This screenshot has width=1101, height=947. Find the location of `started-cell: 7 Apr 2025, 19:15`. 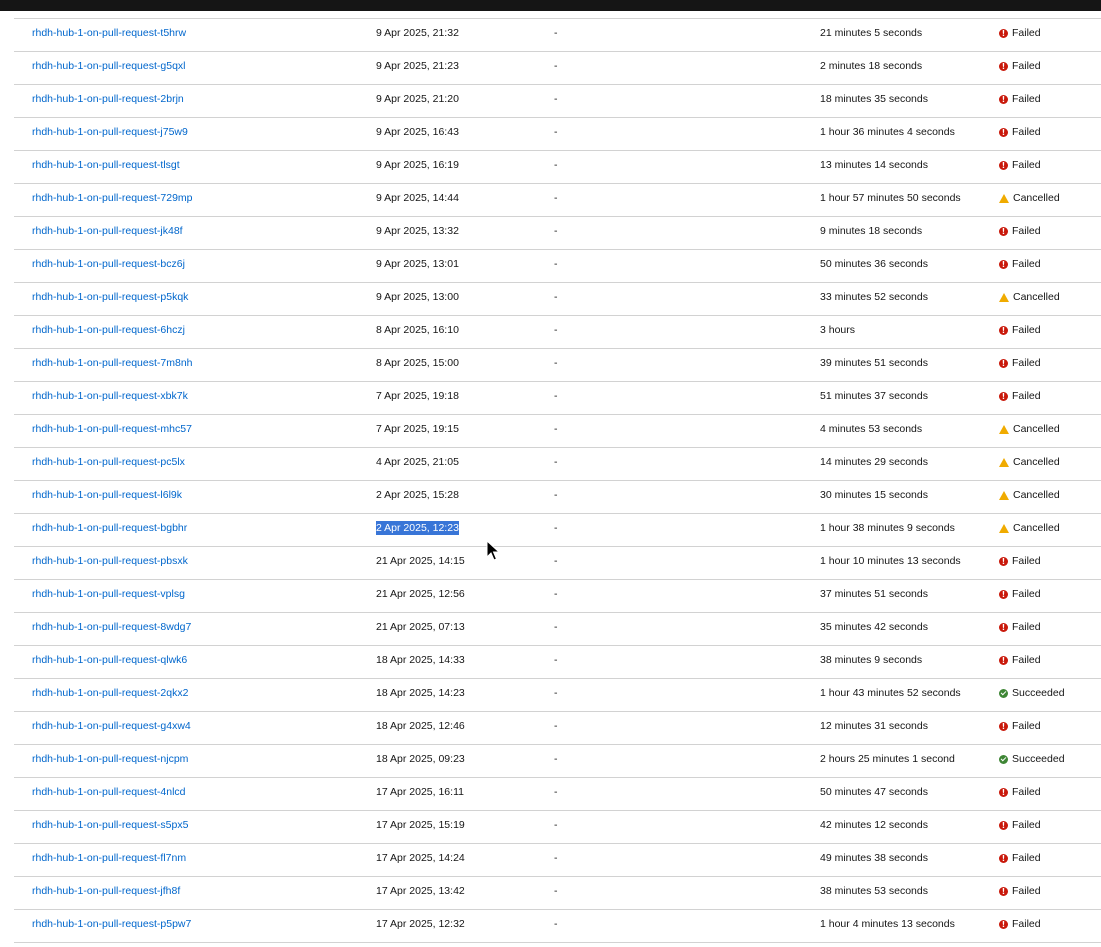

started-cell: 7 Apr 2025, 19:15 is located at coordinates (417, 431).